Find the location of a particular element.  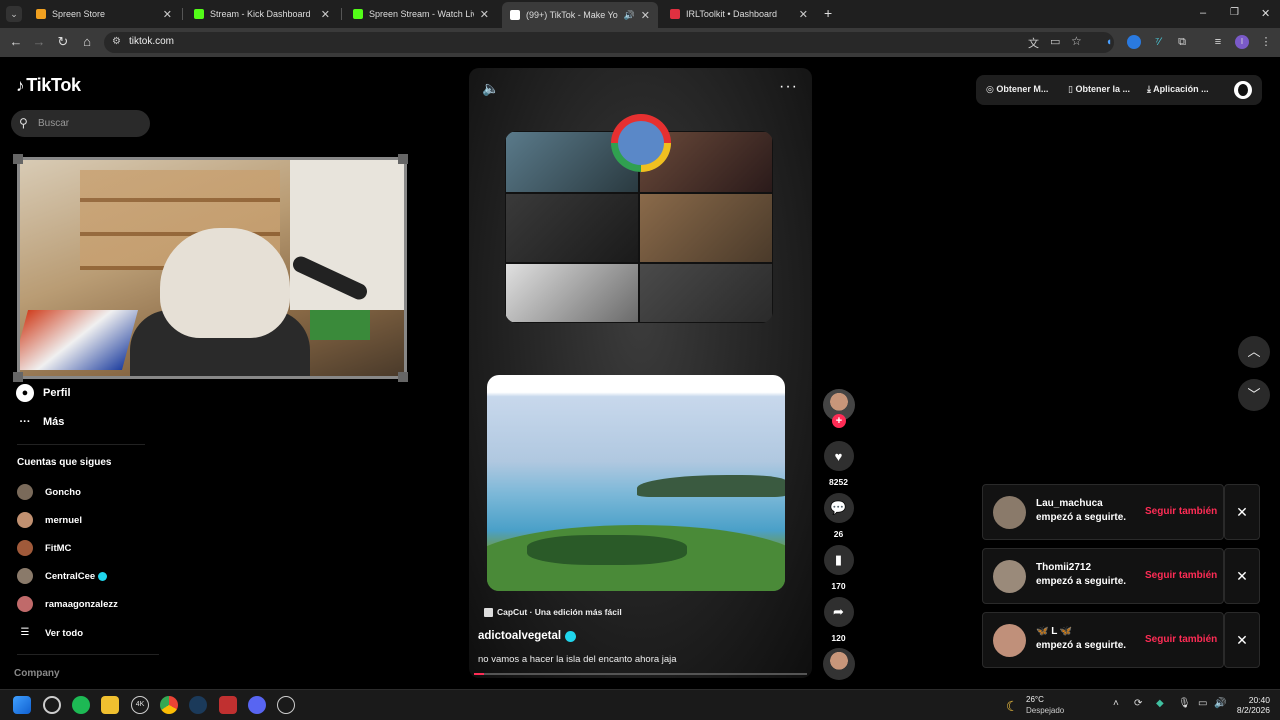

windows-start-icon is located at coordinates (22, 705).